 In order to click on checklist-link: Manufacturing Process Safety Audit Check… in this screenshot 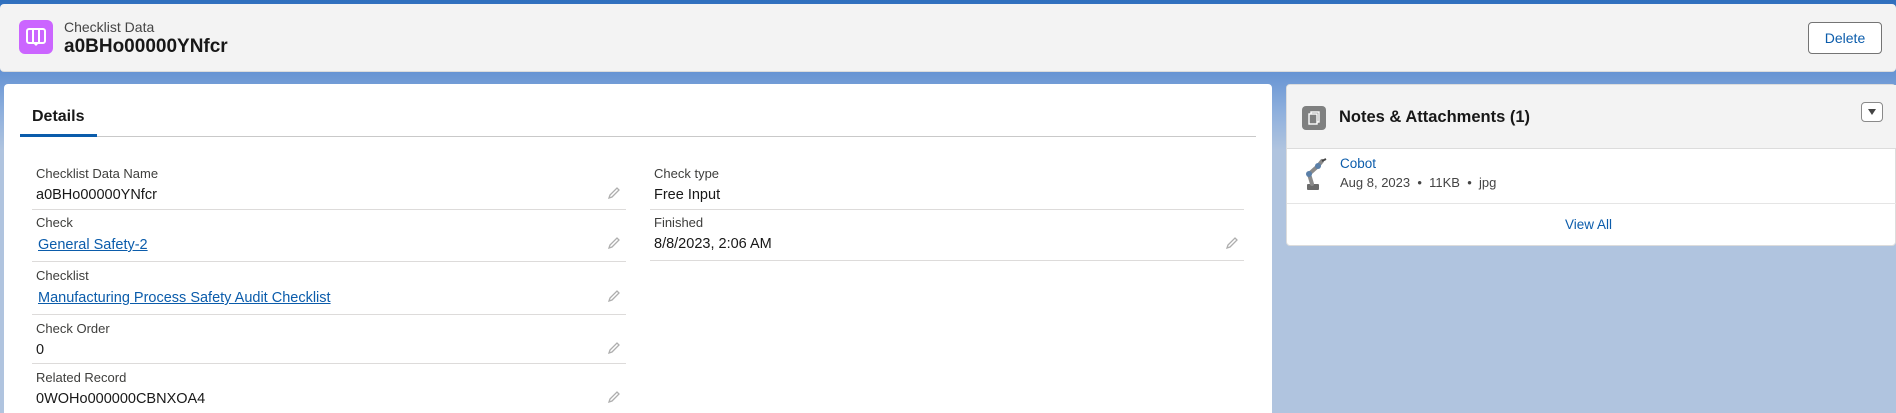, I will do `click(184, 298)`.